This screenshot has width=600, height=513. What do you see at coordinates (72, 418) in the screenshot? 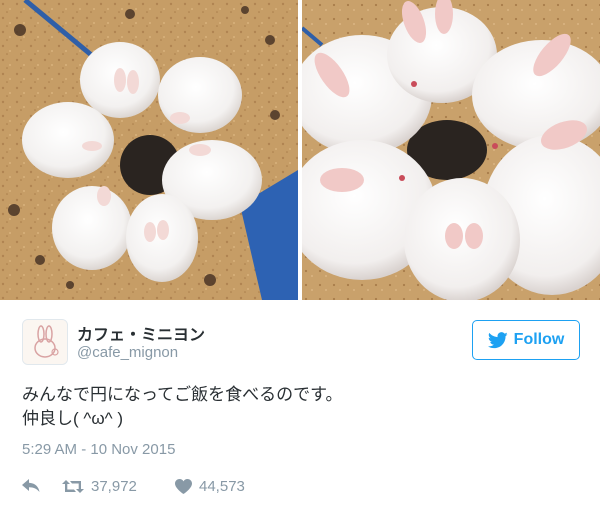
I see `tweet-text-line: 仲良し( ^ω^ )` at bounding box center [72, 418].